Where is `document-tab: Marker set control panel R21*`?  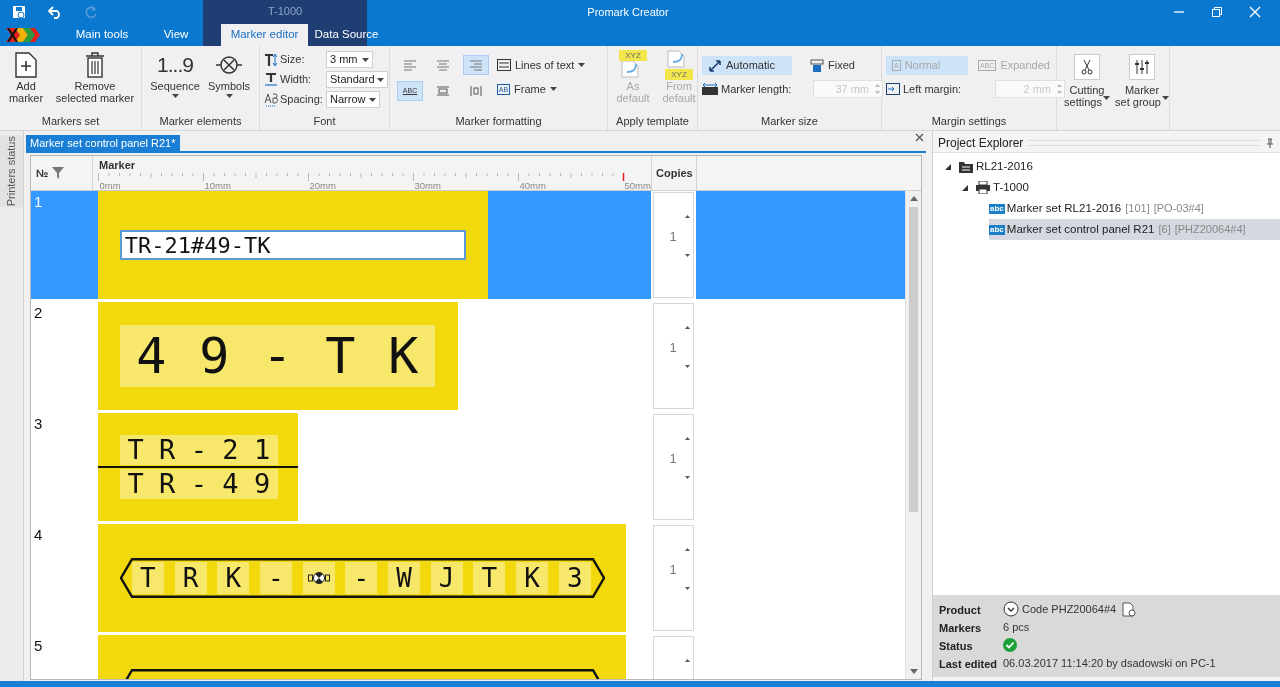
document-tab: Marker set control panel R21* is located at coordinates (103, 143).